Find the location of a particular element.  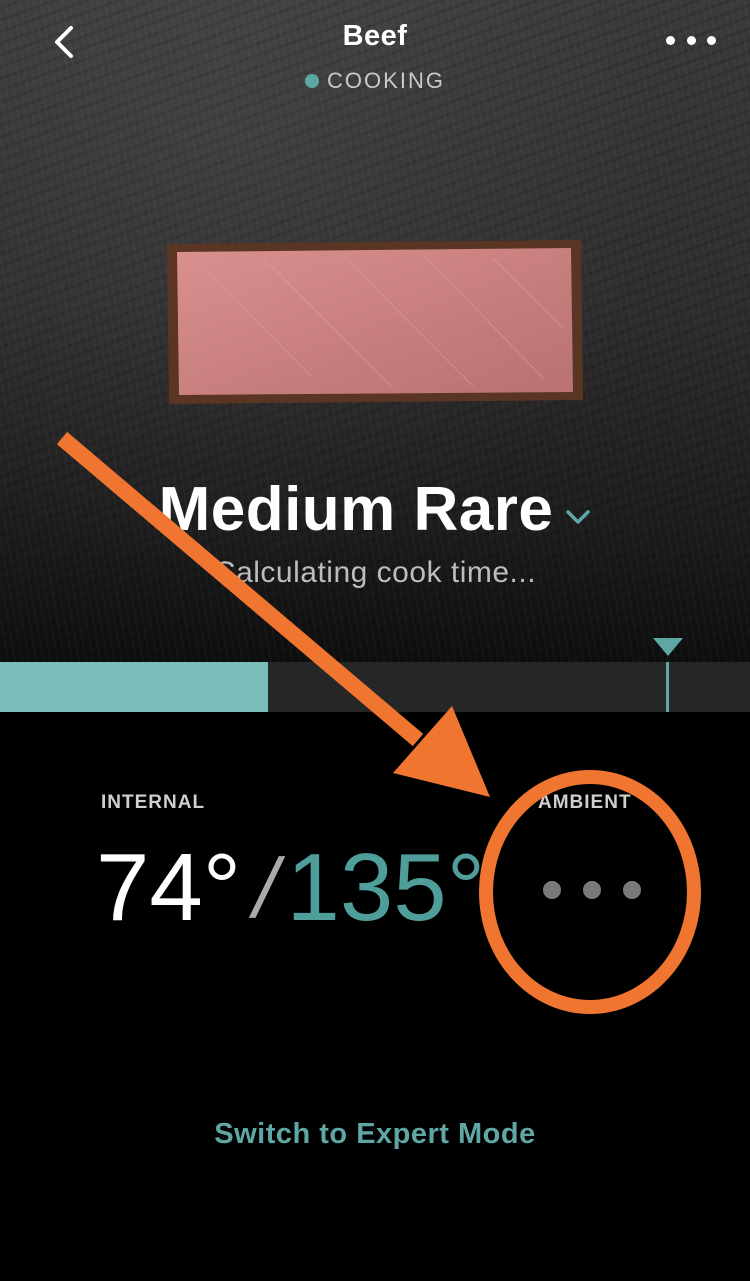

annotation-arrow-head is located at coordinates (441, 751).